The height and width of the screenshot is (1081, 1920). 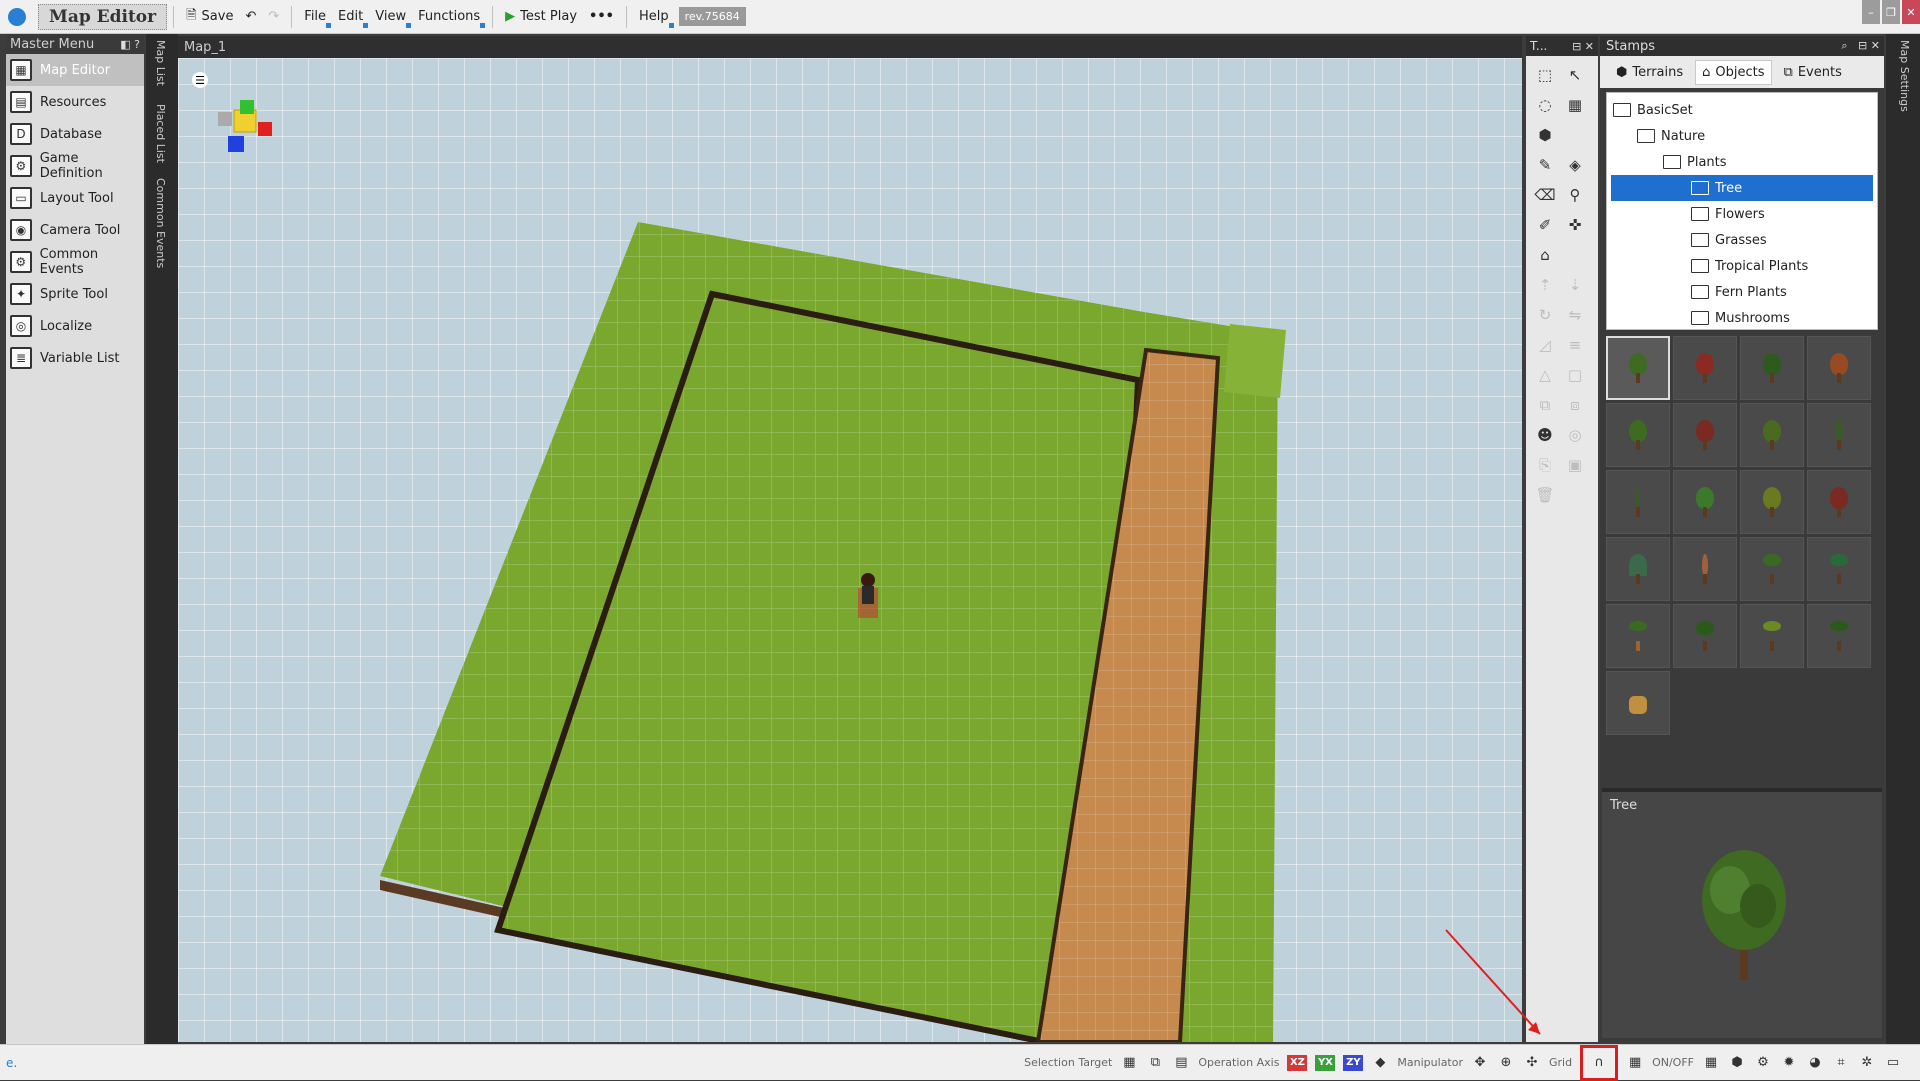 I want to click on stamp-icon: ✜, so click(x=1575, y=225).